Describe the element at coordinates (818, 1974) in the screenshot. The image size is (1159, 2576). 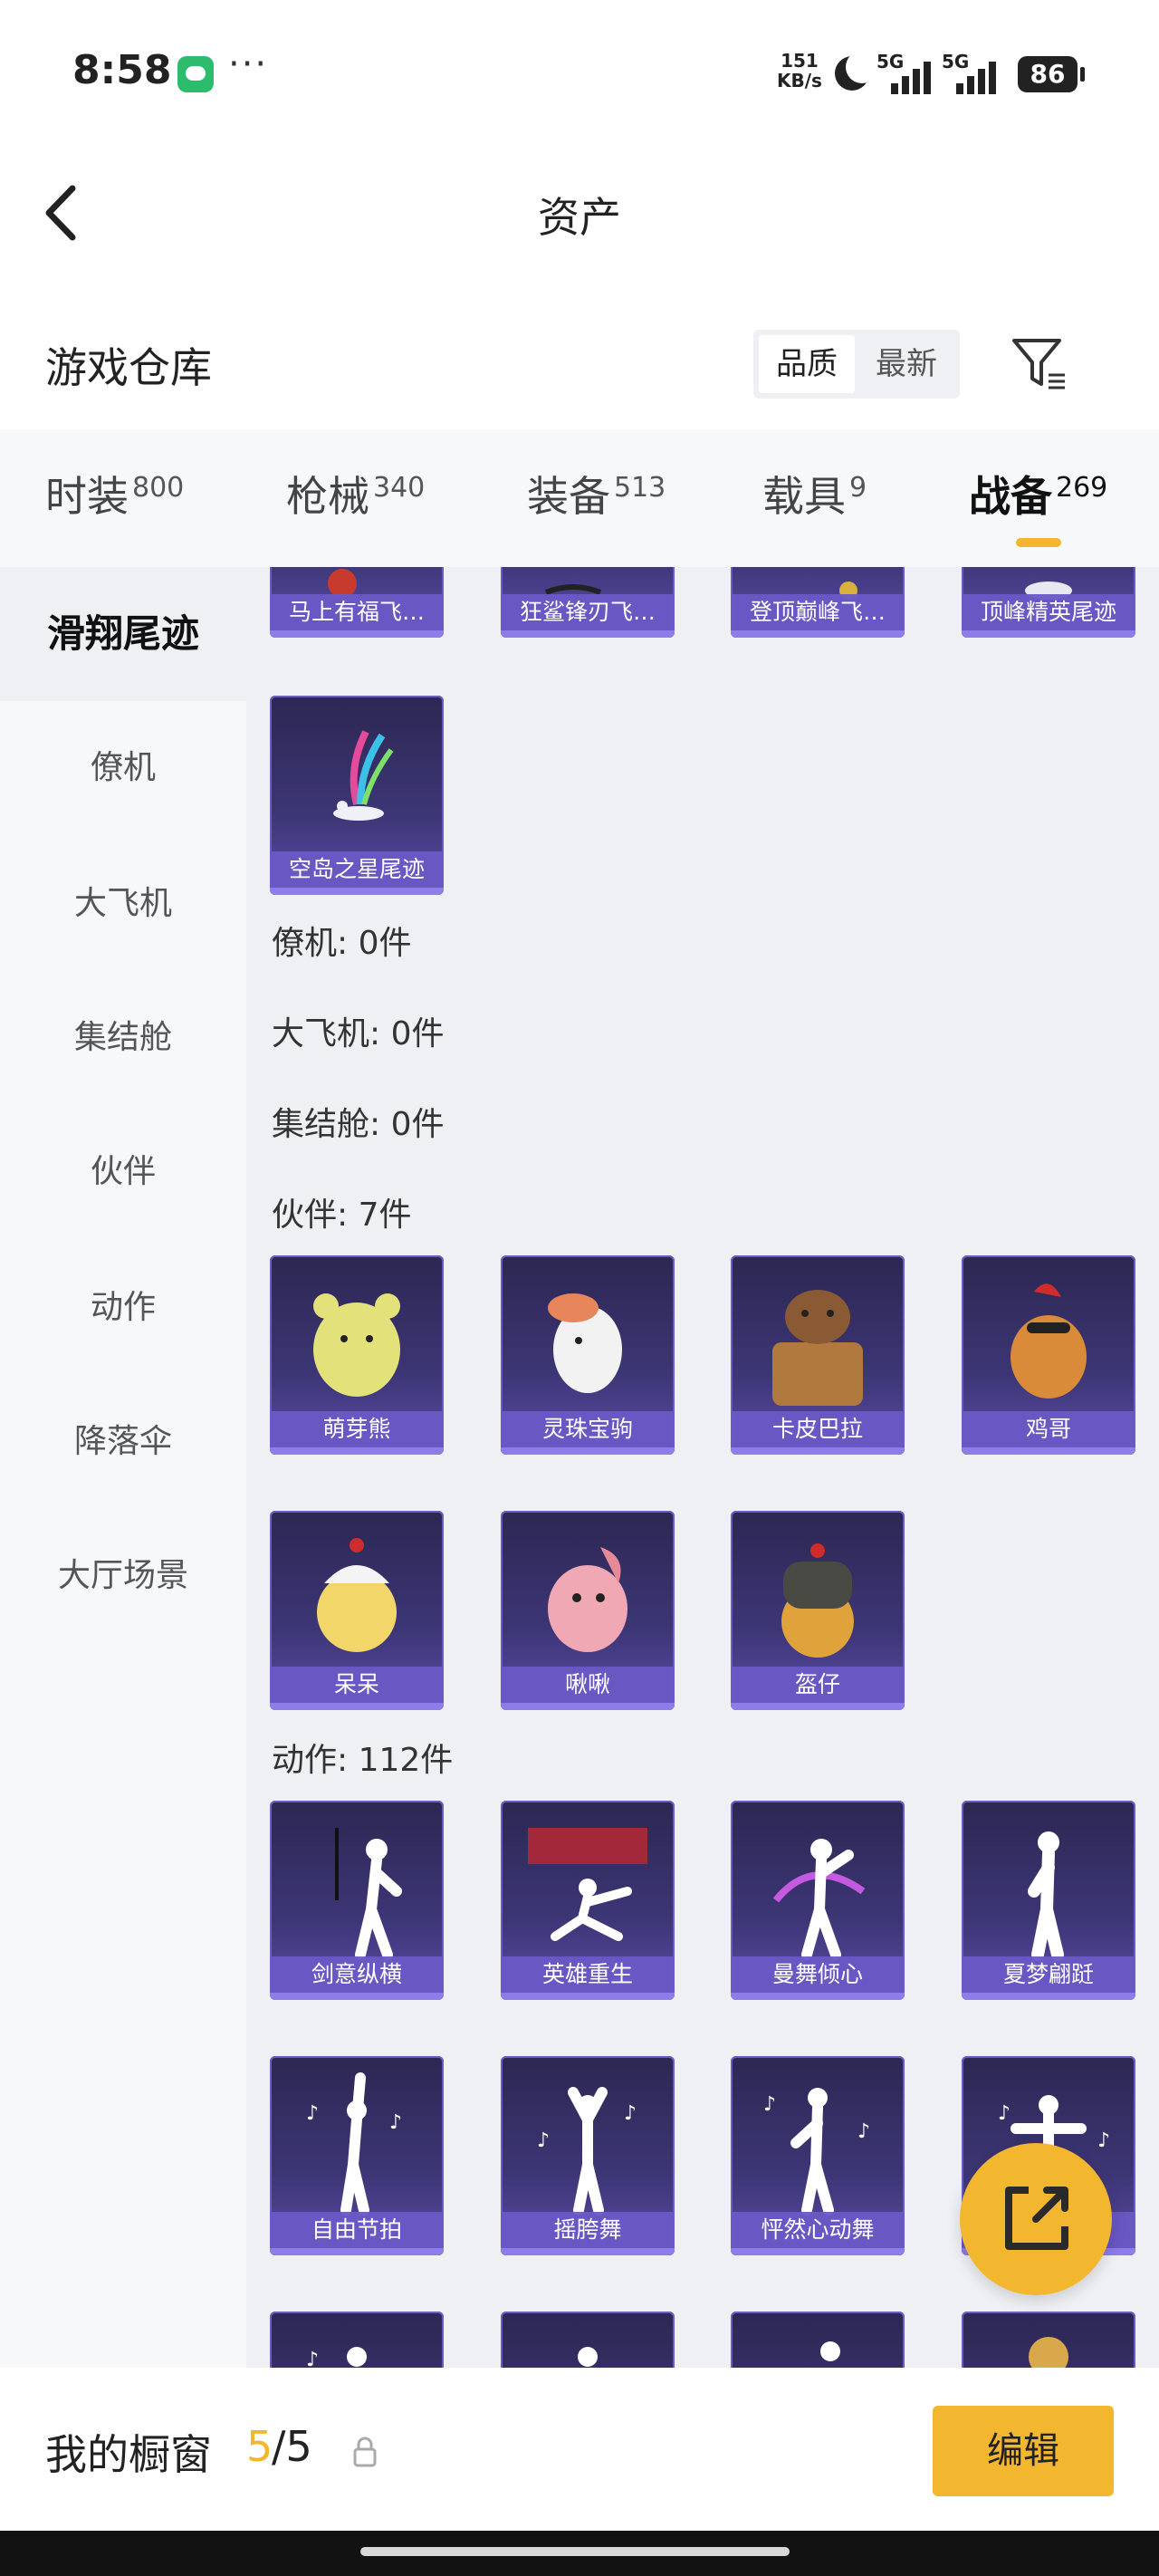
I see `action-label: 曼舞倾心` at that location.